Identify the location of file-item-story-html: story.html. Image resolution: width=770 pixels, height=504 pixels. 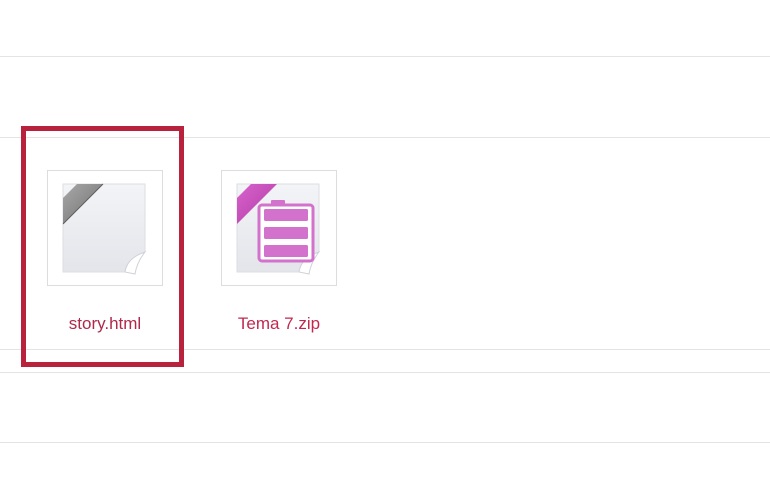
(105, 252).